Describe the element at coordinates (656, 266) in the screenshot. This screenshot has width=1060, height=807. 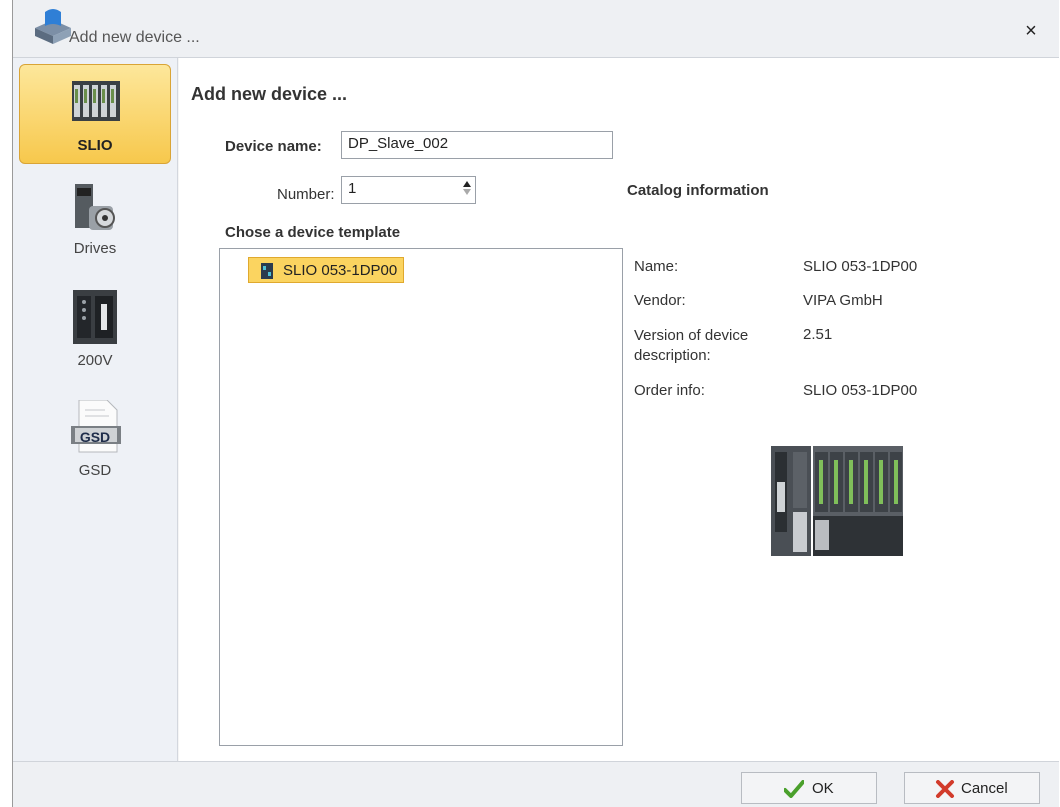
I see `catalog-key-name: Name:` at that location.